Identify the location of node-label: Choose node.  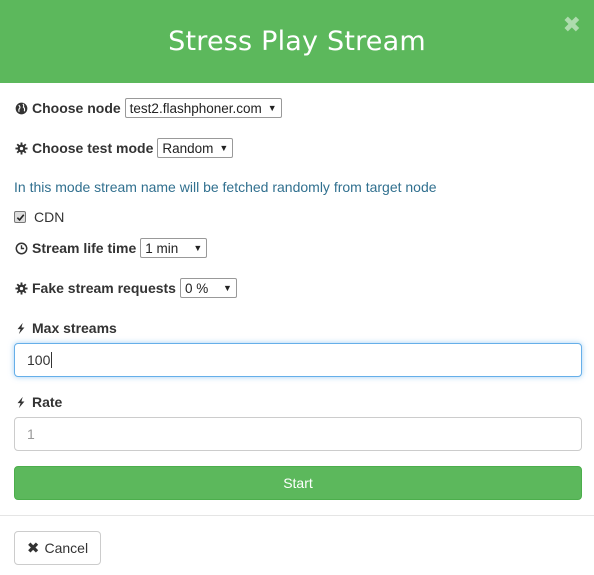
(76, 108).